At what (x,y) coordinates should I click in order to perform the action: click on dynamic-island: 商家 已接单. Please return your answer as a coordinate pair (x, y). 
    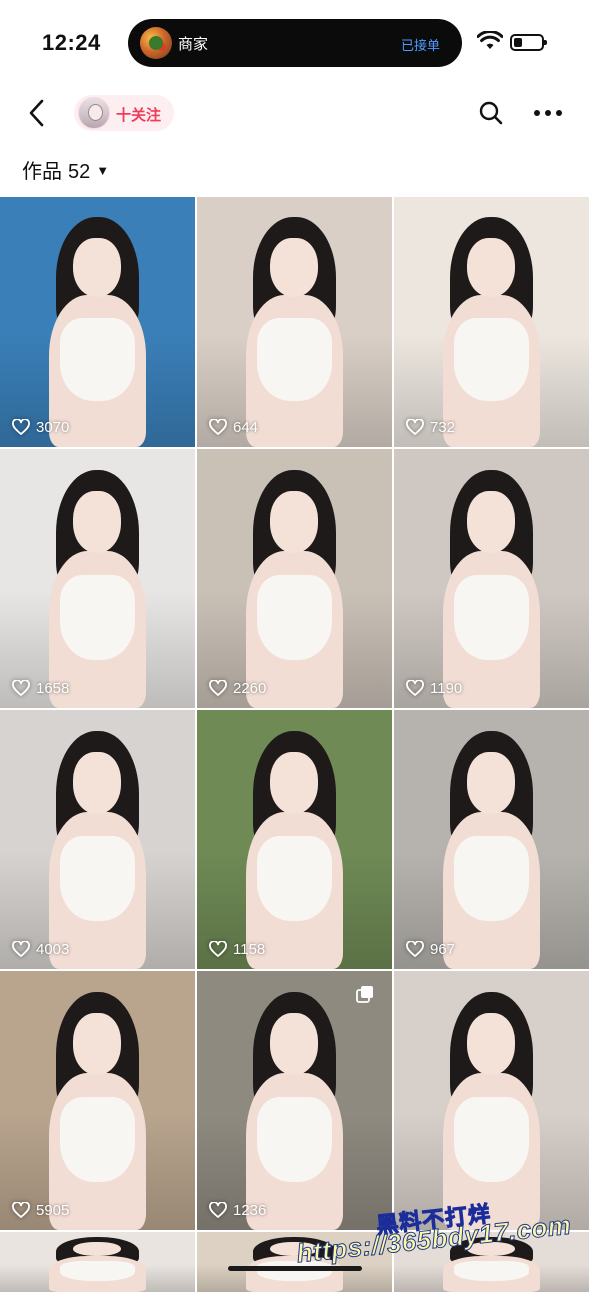
    Looking at the image, I should click on (295, 43).